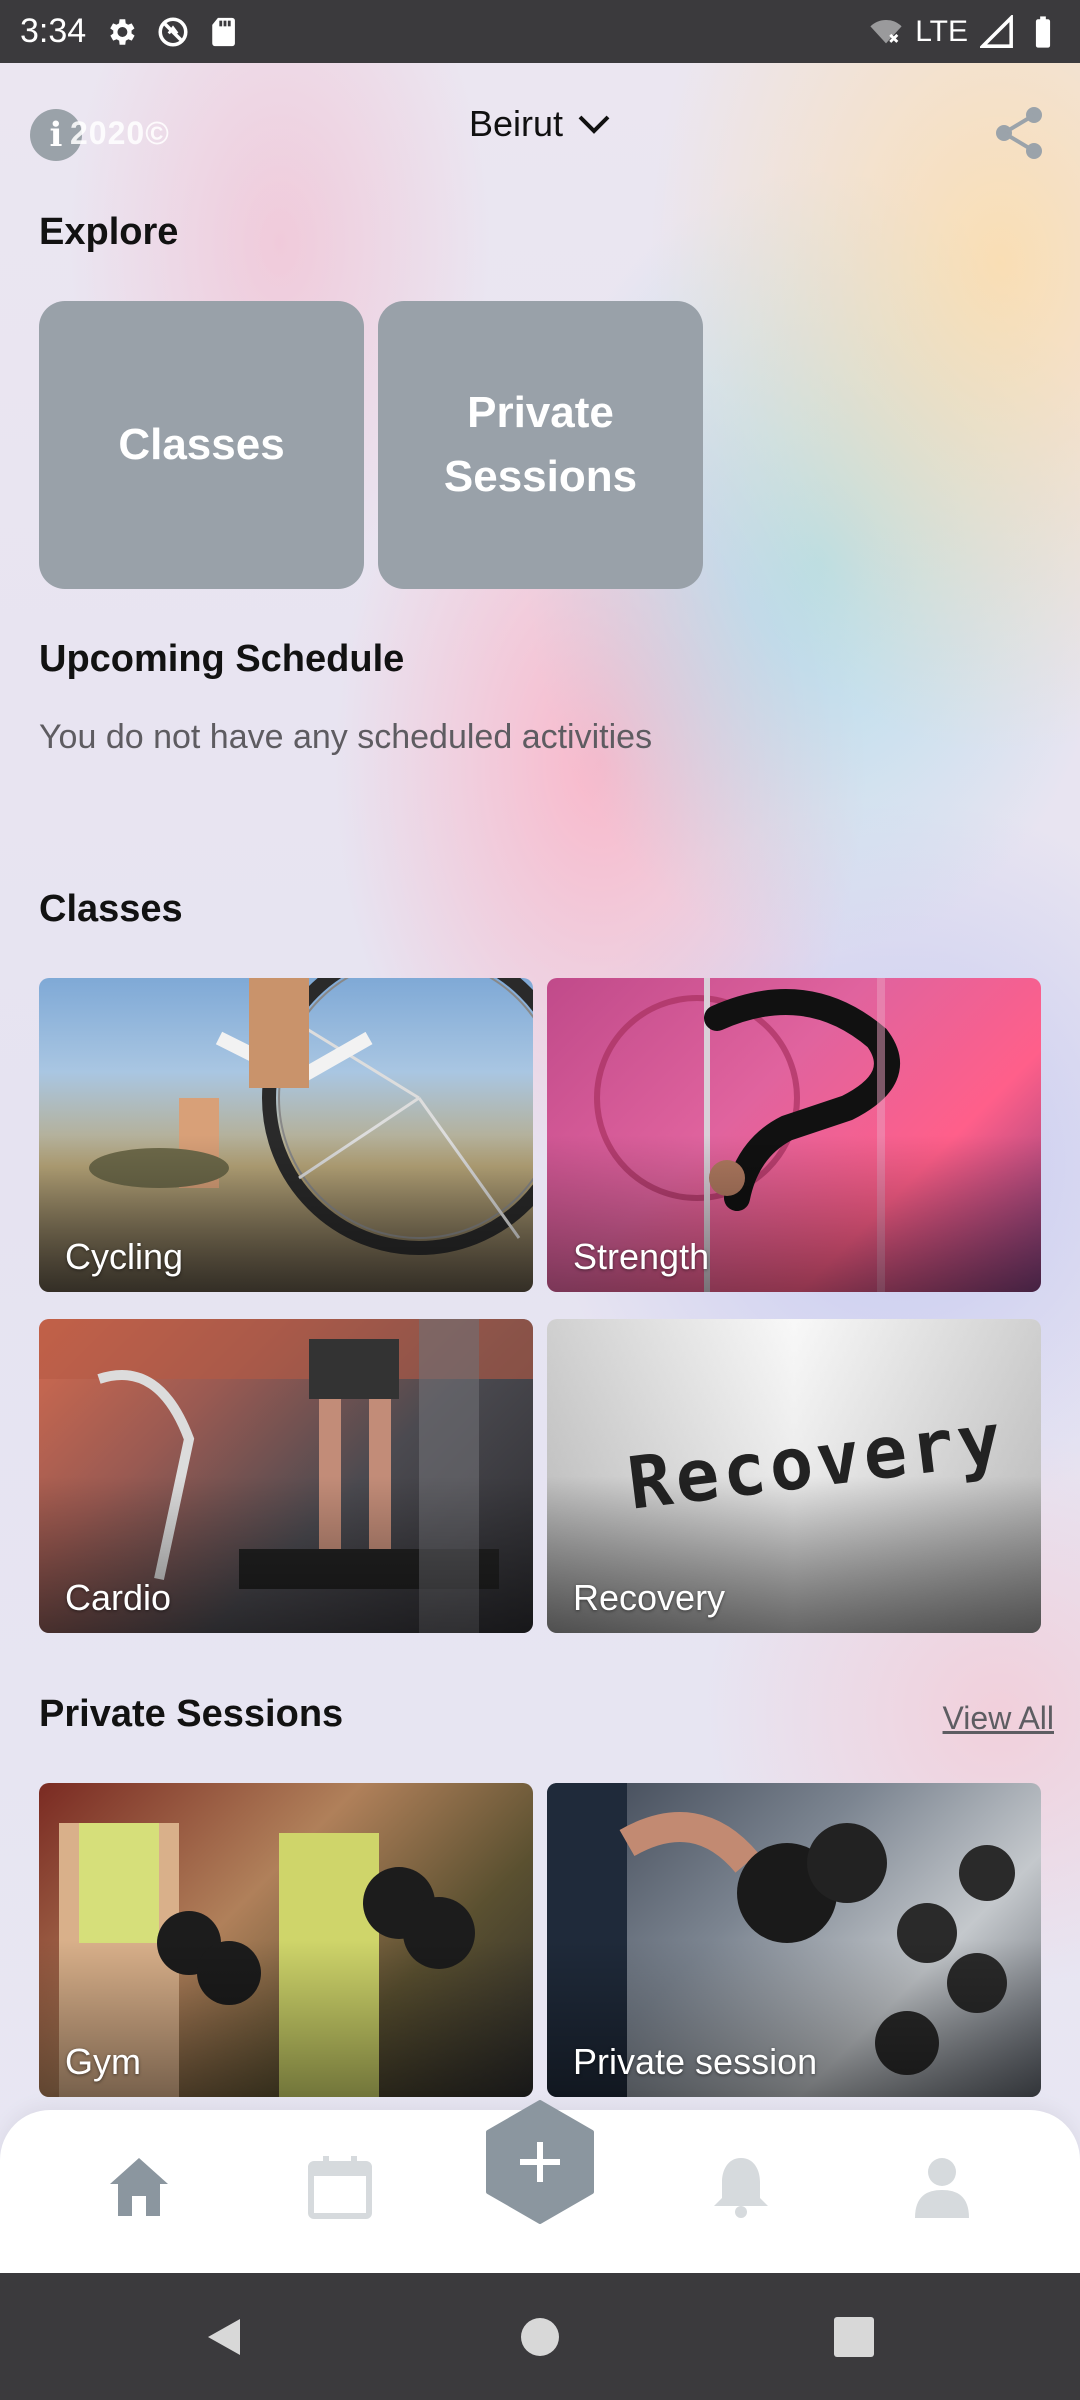 Image resolution: width=1080 pixels, height=2400 pixels. Describe the element at coordinates (594, 124) in the screenshot. I see `chevron-down-icon` at that location.